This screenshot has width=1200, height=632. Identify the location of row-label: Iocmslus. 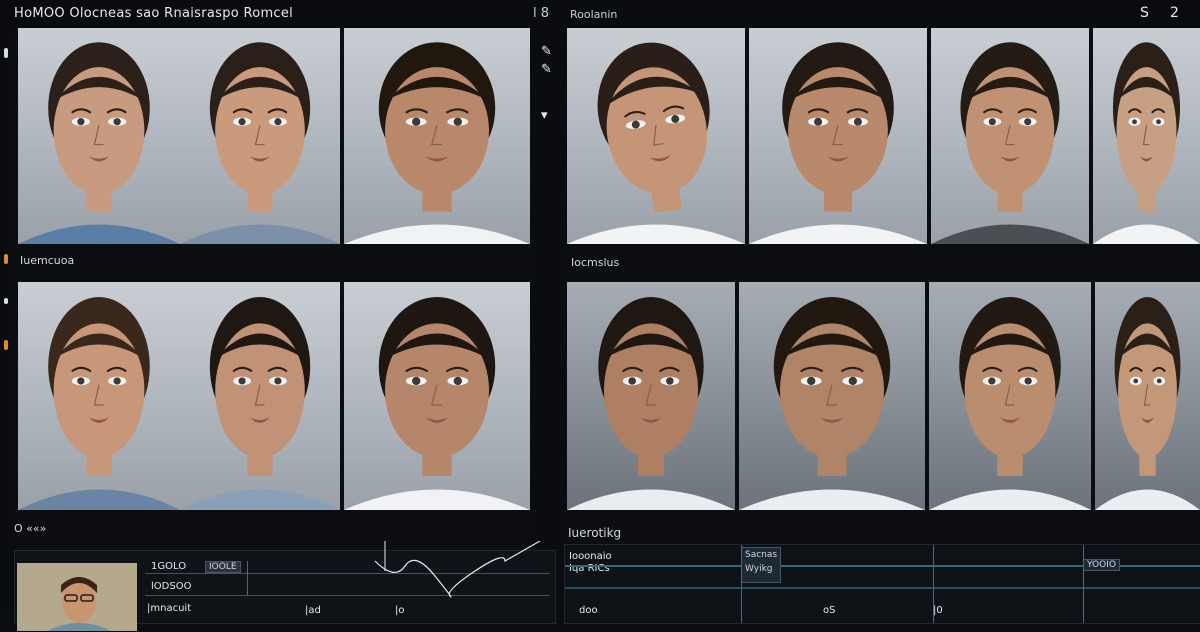
(595, 262).